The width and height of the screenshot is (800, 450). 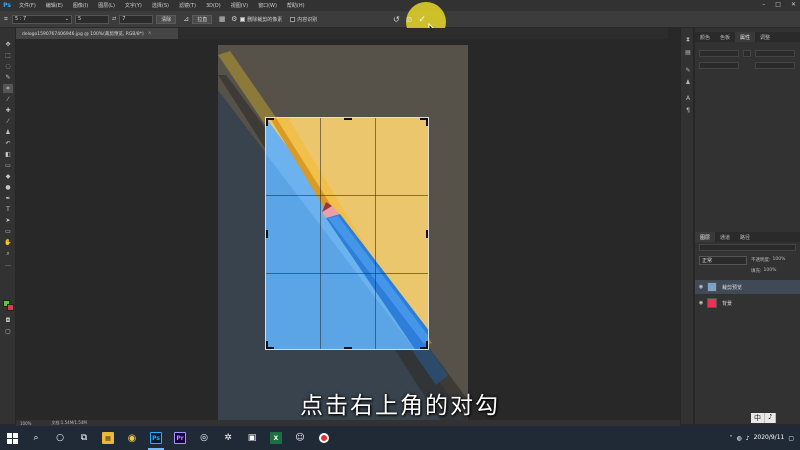 I want to click on history-panel-icon: ⧗, so click(x=688, y=40).